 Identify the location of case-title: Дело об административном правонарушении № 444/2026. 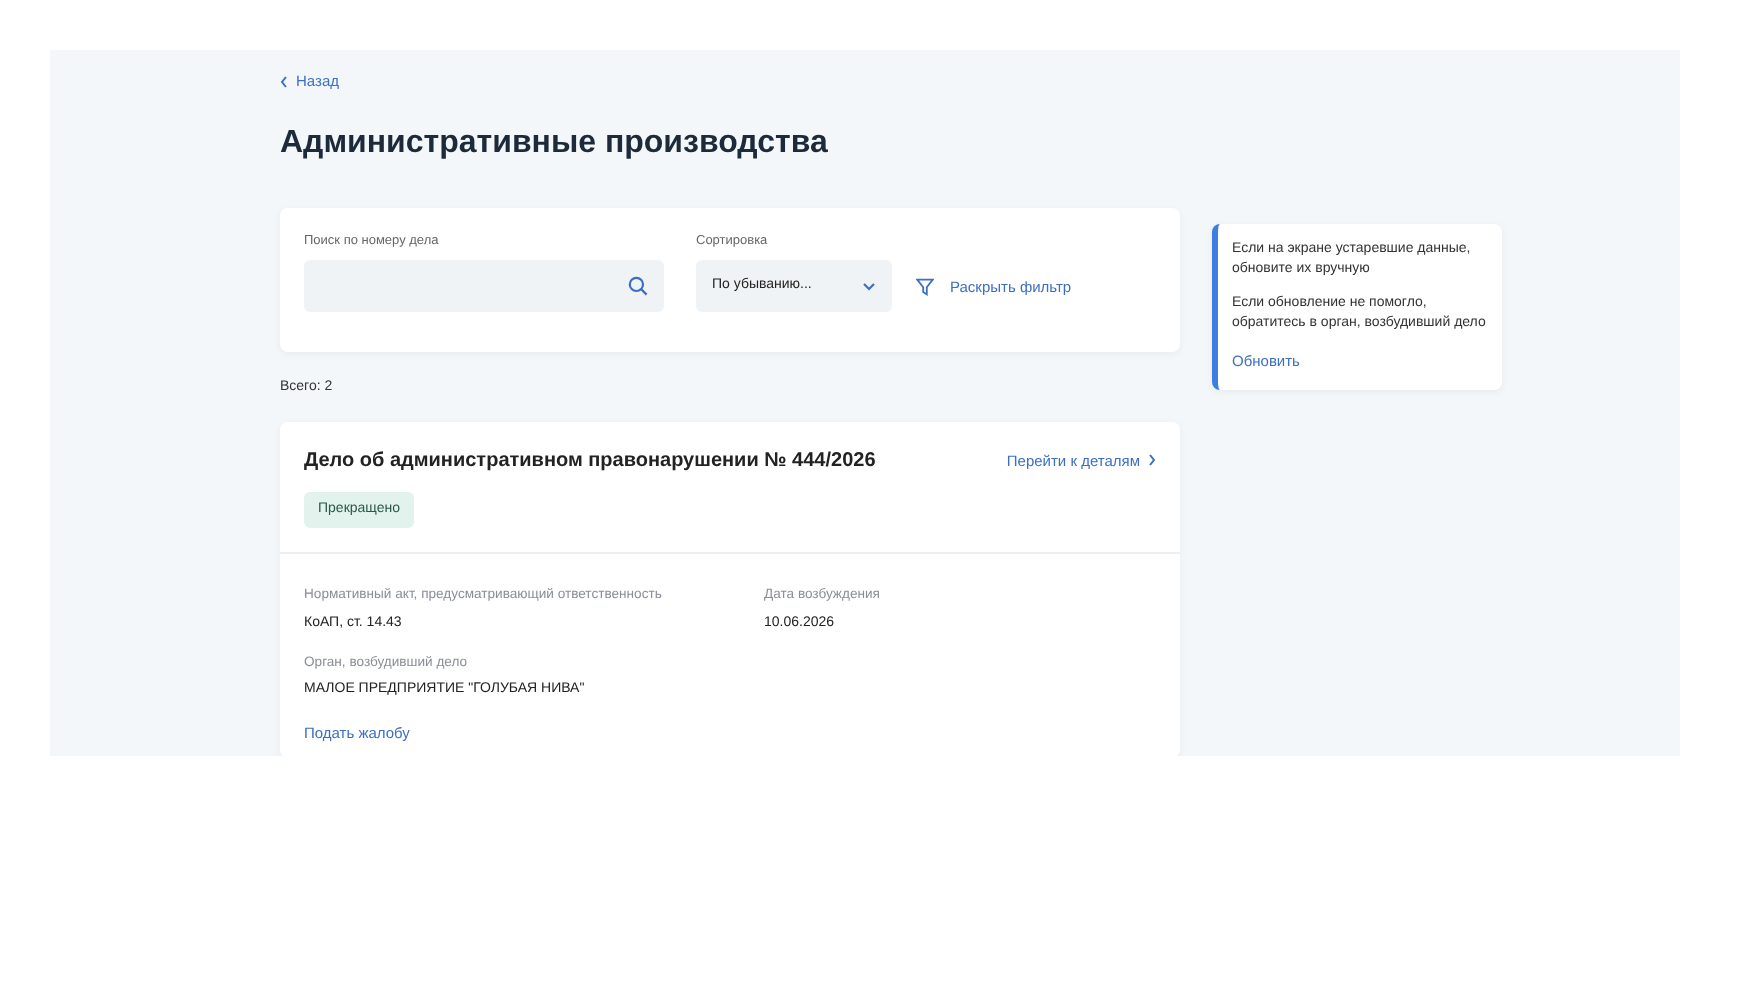
(590, 461).